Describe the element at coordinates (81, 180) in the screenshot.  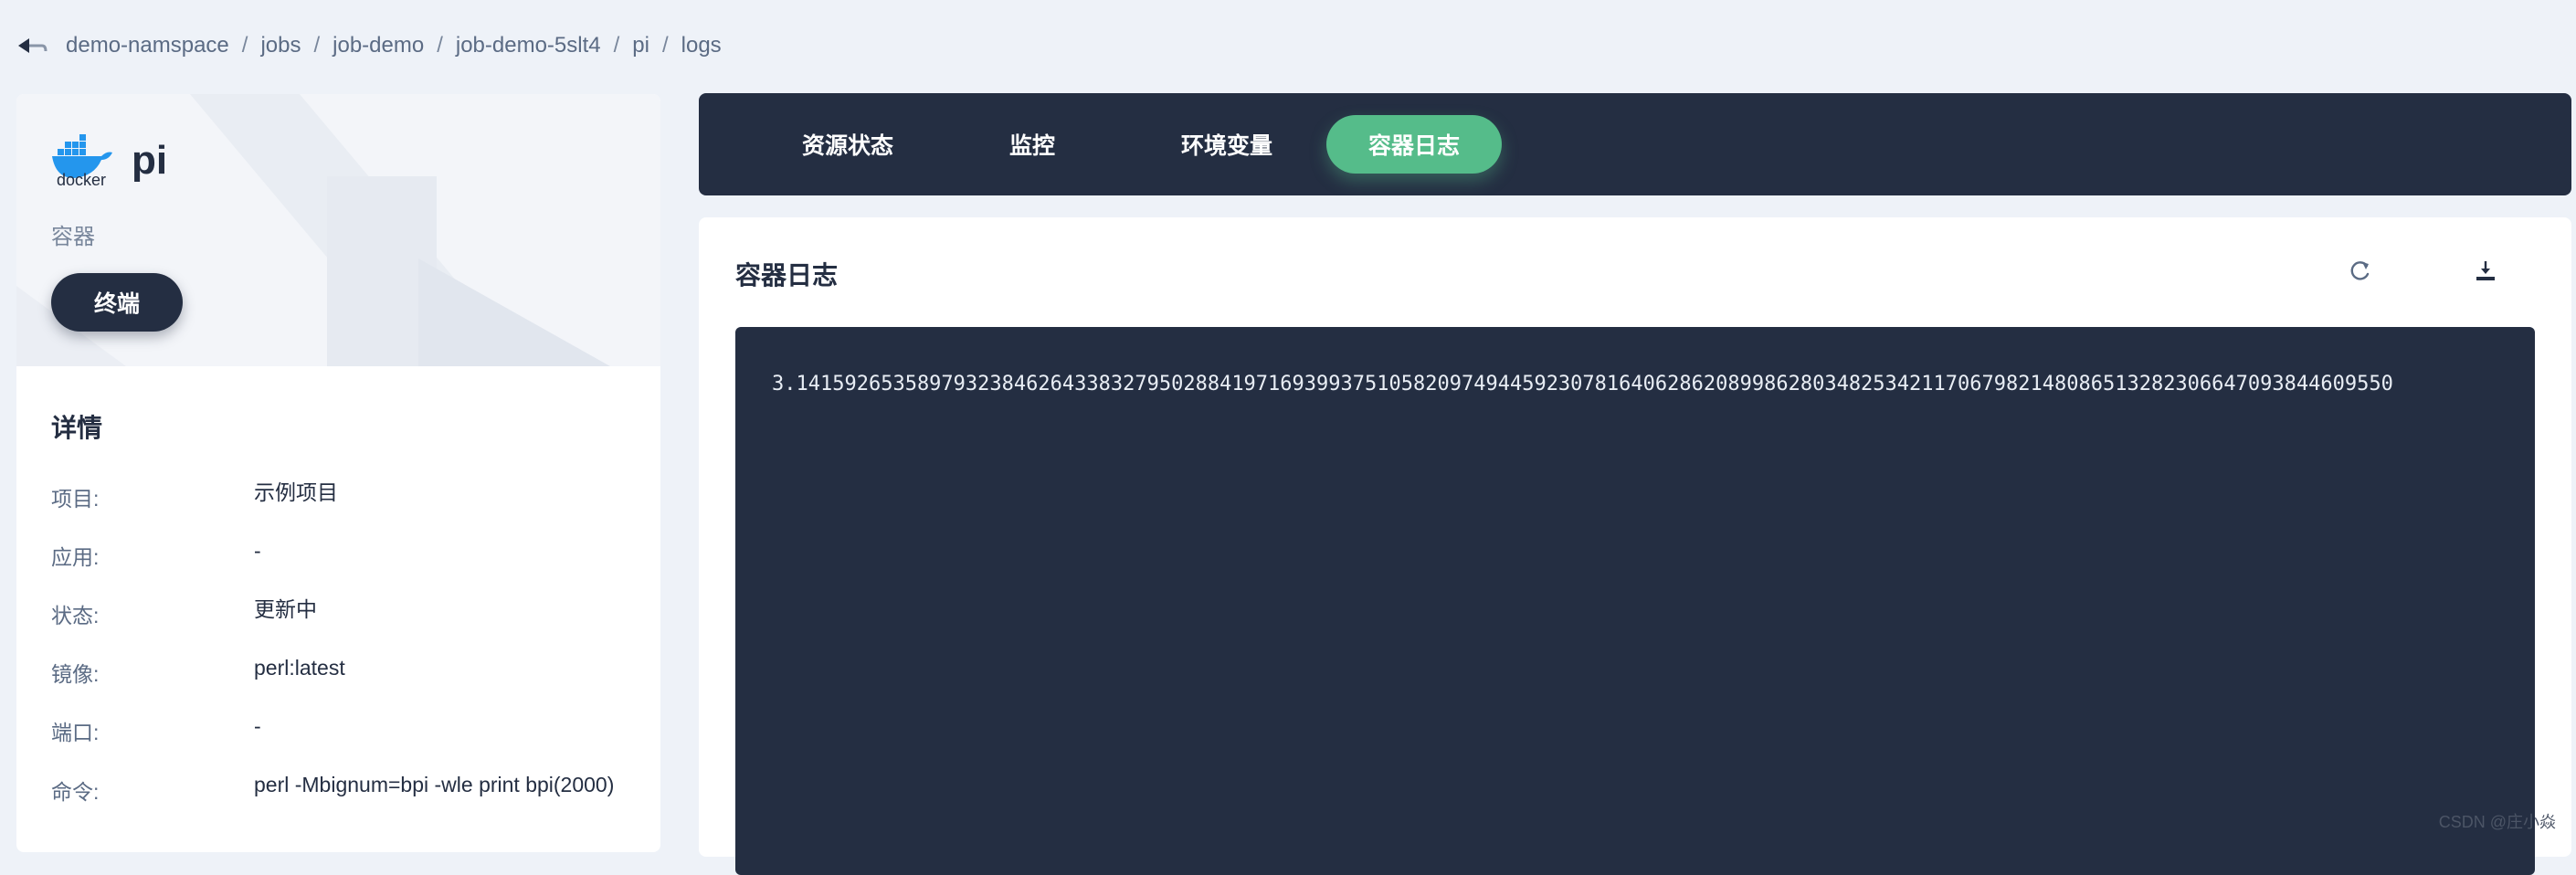
I see `docker-logo-text: docker` at that location.